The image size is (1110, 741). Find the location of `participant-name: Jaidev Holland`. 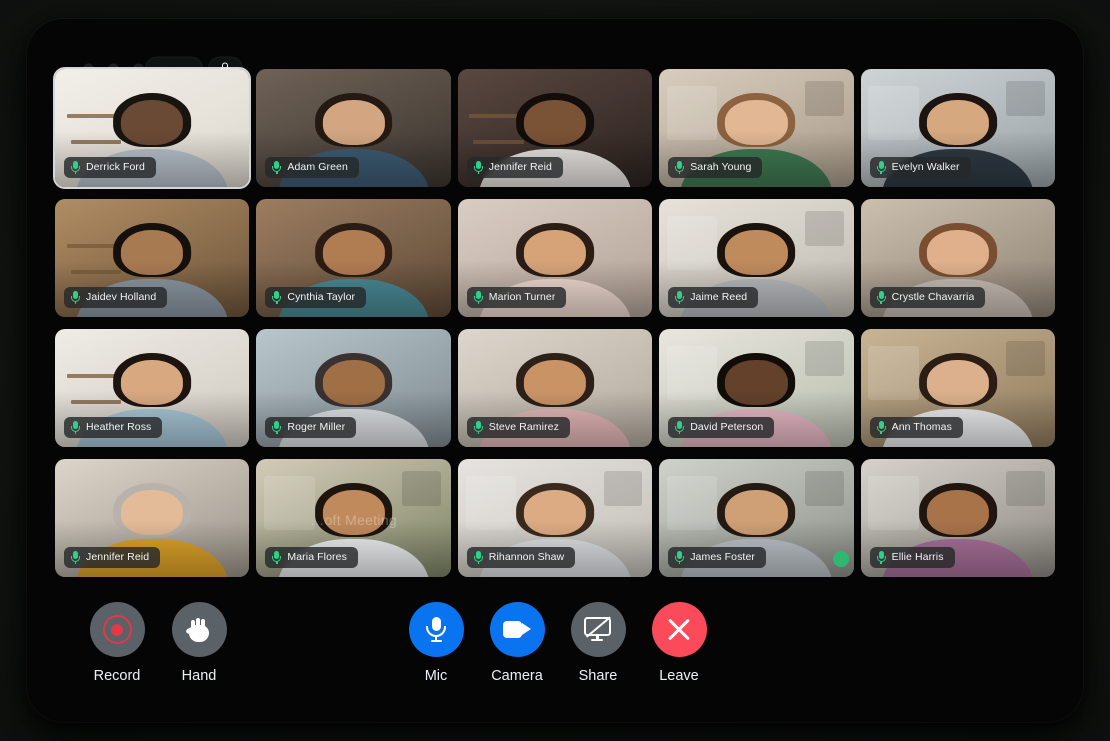

participant-name: Jaidev Holland is located at coordinates (121, 297).